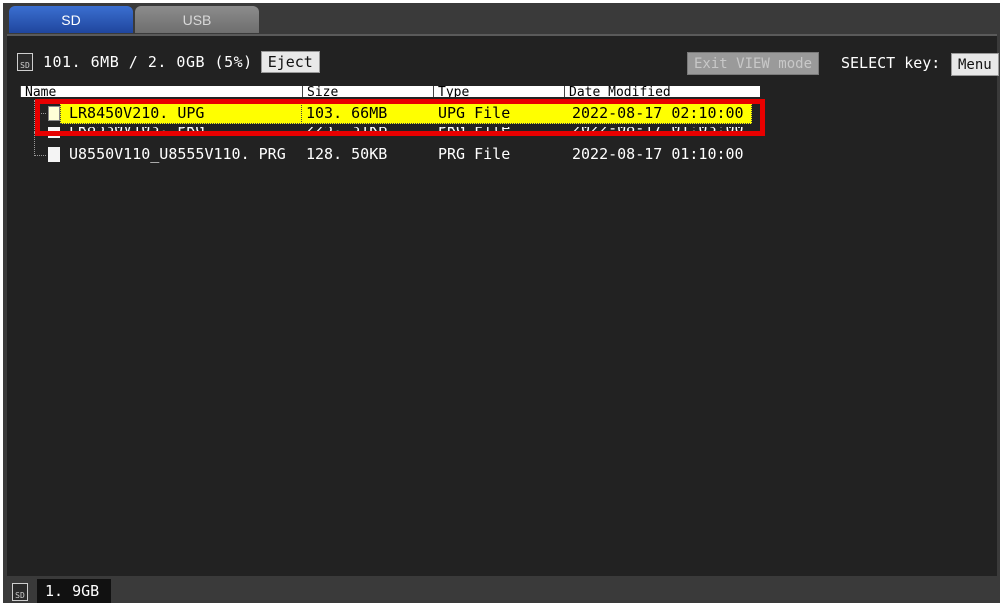  What do you see at coordinates (498, 91) in the screenshot?
I see `column-header-type: Type` at bounding box center [498, 91].